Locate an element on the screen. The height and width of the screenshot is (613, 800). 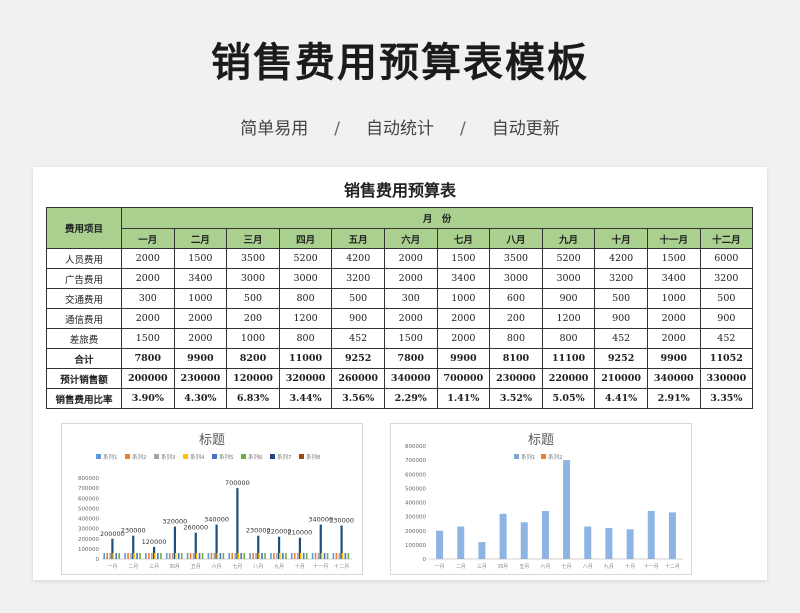
table-cell: 8200 is located at coordinates (253, 358).